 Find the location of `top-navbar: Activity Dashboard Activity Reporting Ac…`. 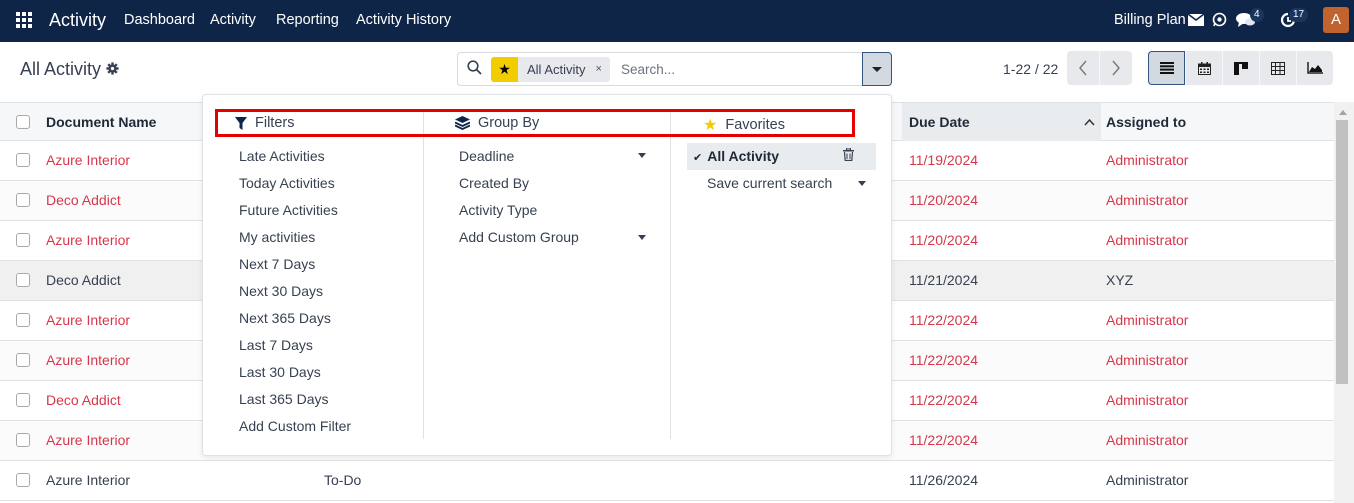

top-navbar: Activity Dashboard Activity Reporting Ac… is located at coordinates (677, 21).